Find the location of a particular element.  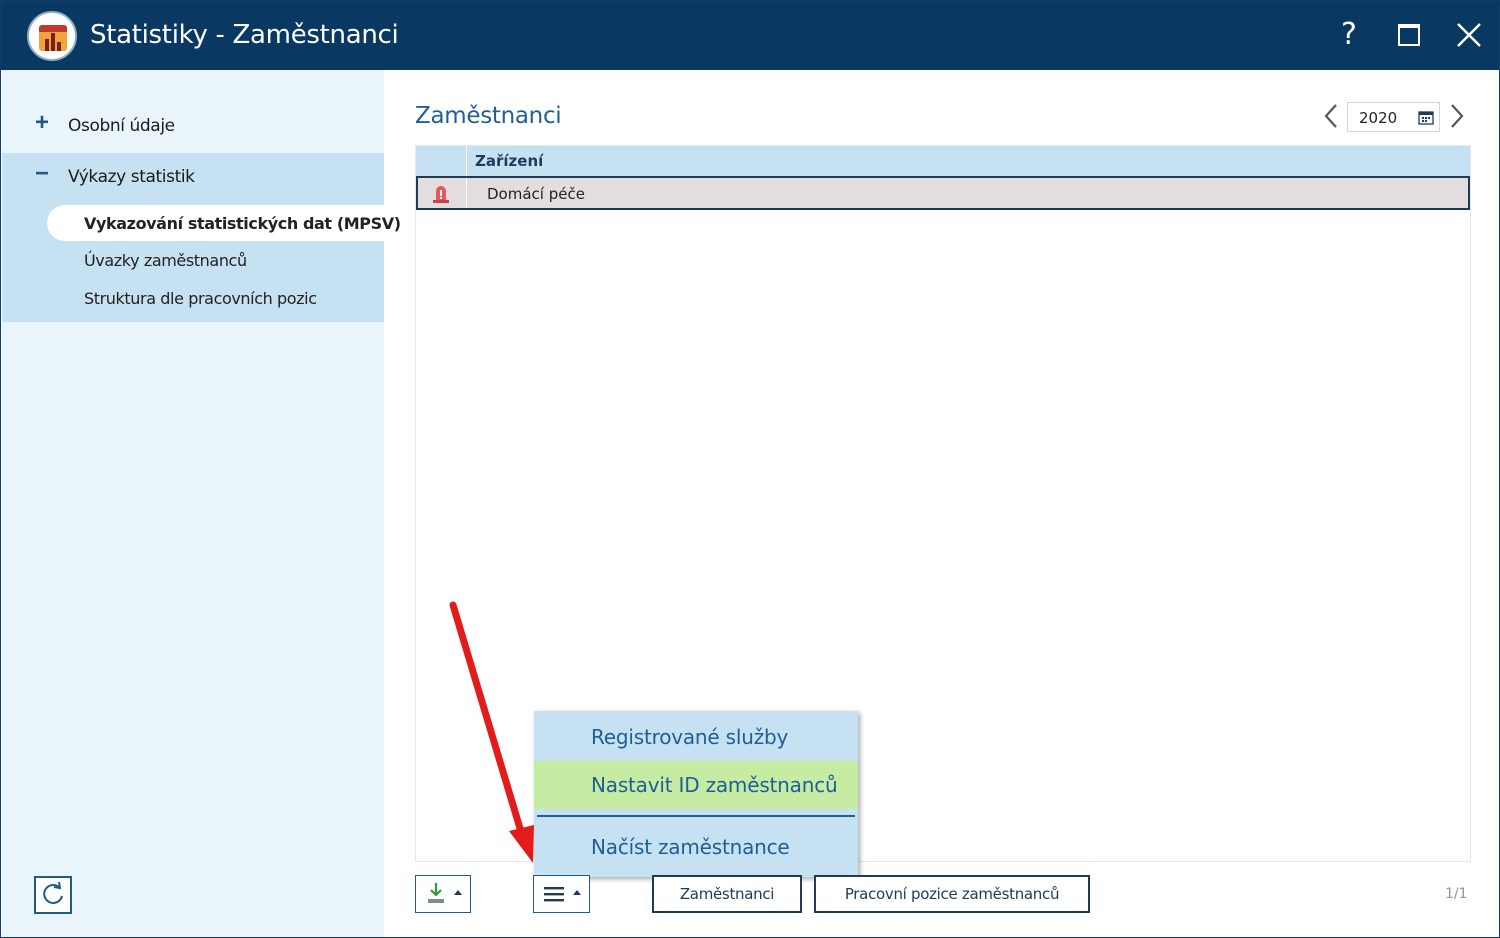

employees-button: Zaměstnanci is located at coordinates (727, 894).